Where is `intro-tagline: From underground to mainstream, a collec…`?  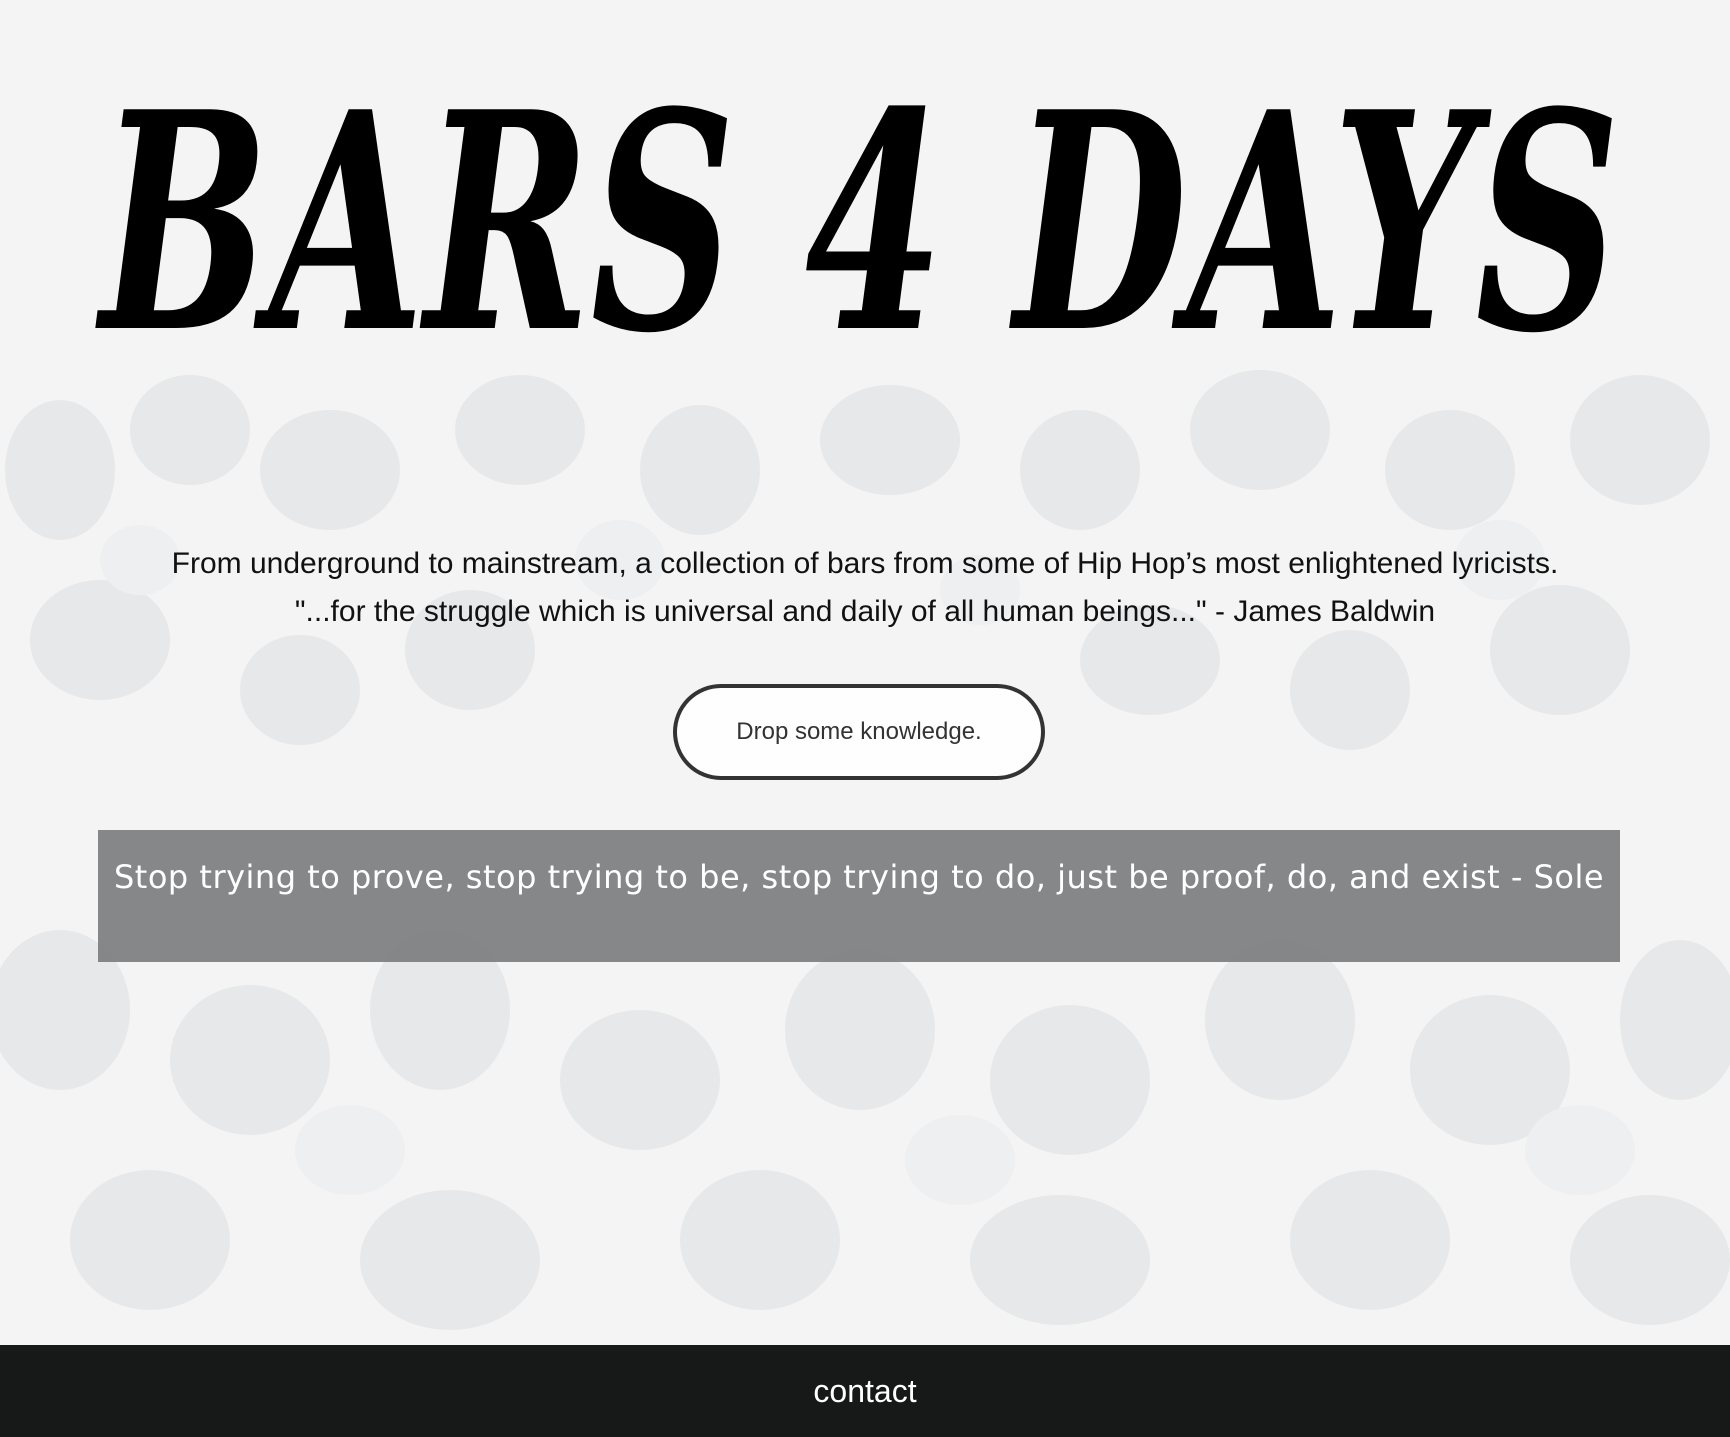 intro-tagline: From underground to mainstream, a collec… is located at coordinates (865, 563).